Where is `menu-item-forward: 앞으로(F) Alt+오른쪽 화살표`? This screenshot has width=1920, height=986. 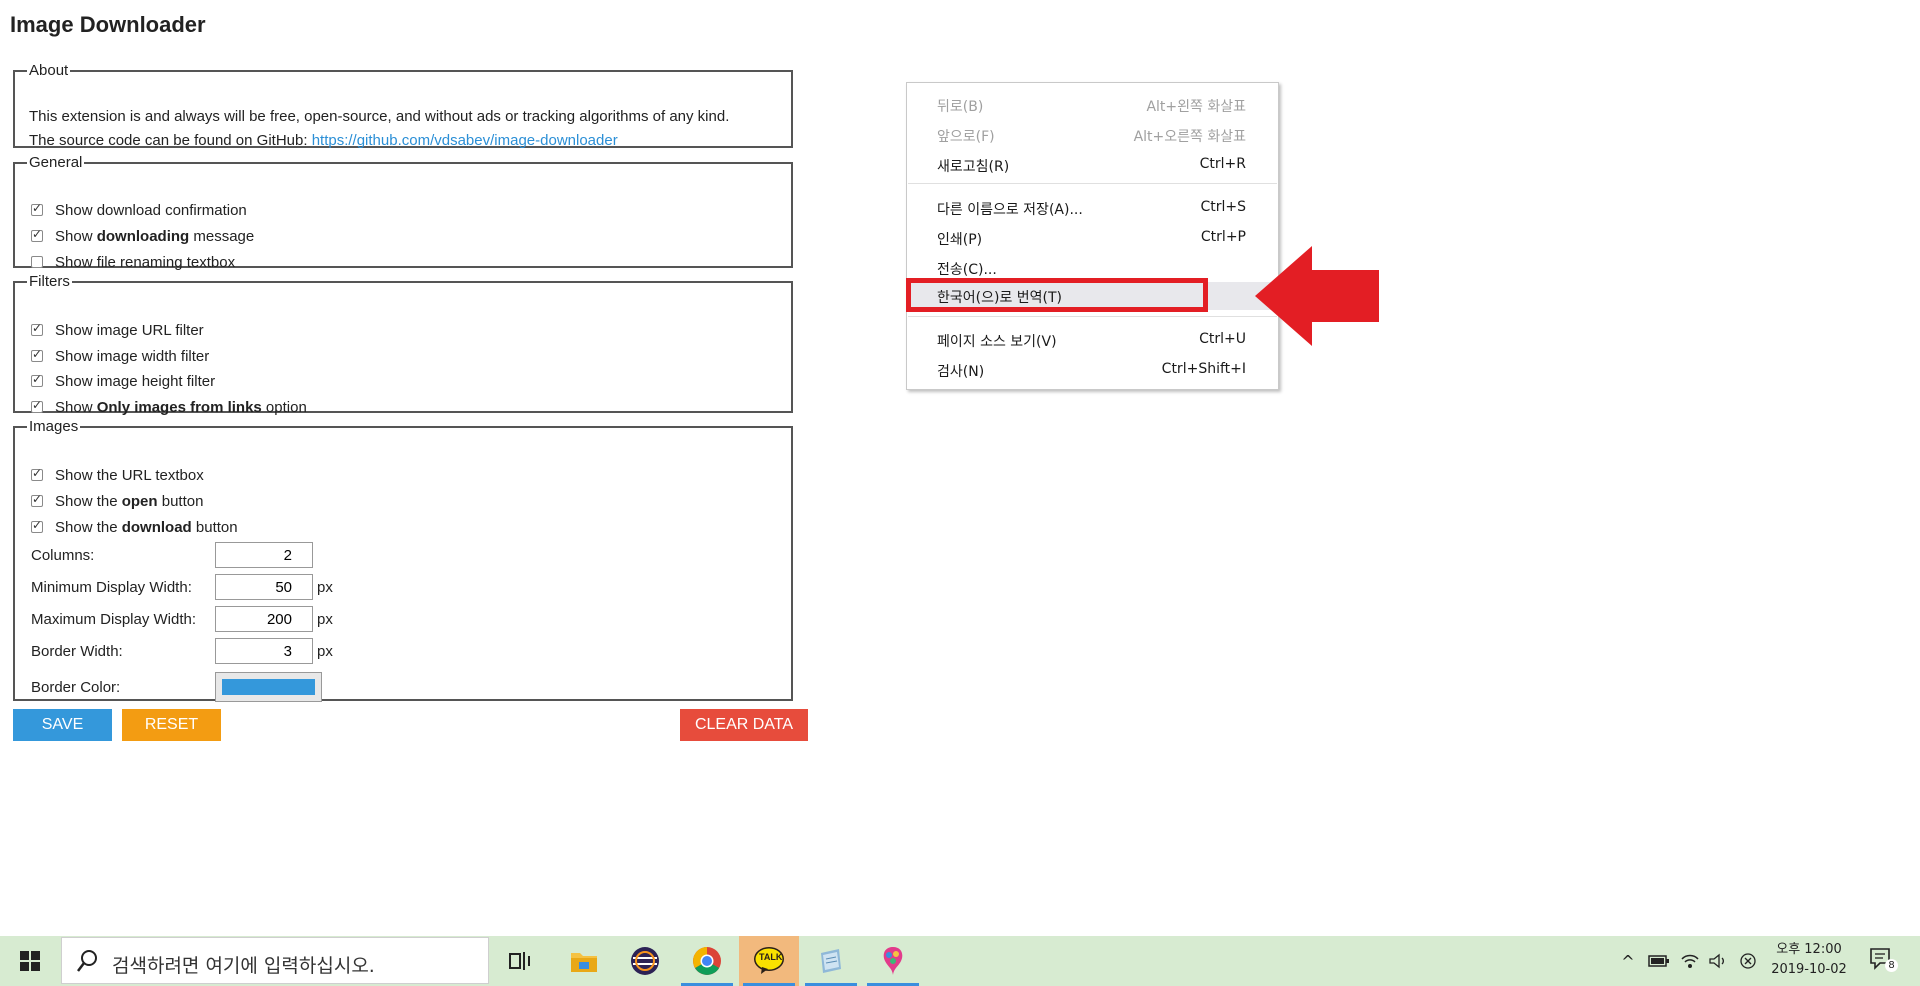
menu-item-forward: 앞으로(F) Alt+오른쪽 화살표 is located at coordinates (1092, 135).